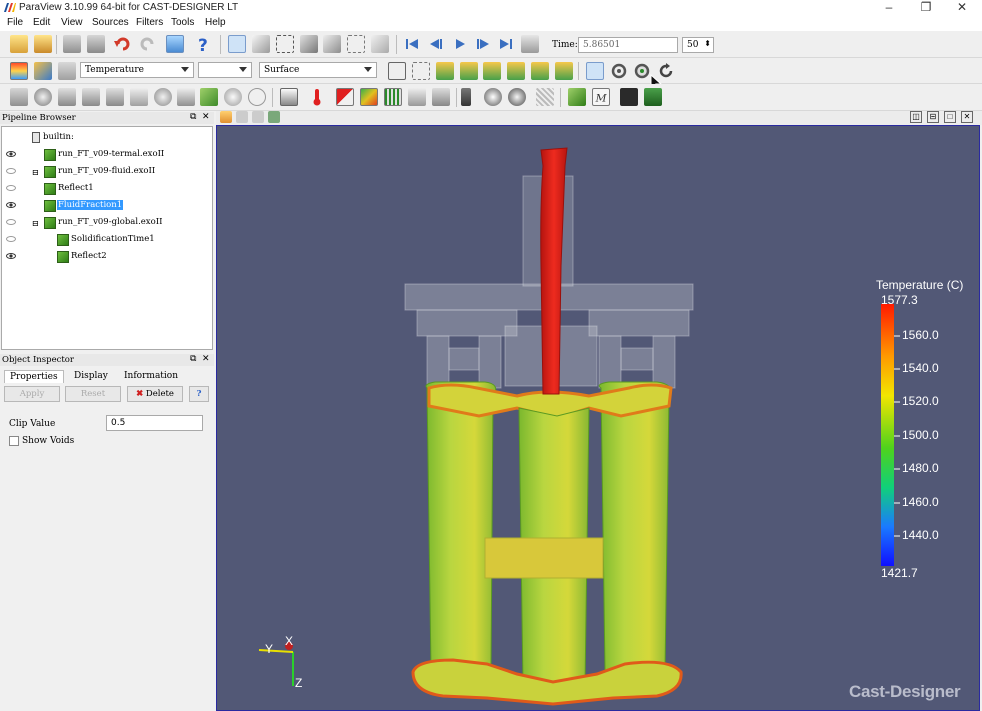 The height and width of the screenshot is (711, 982). Describe the element at coordinates (107, 138) in the screenshot. I see `pipeline-root: builtin:` at that location.